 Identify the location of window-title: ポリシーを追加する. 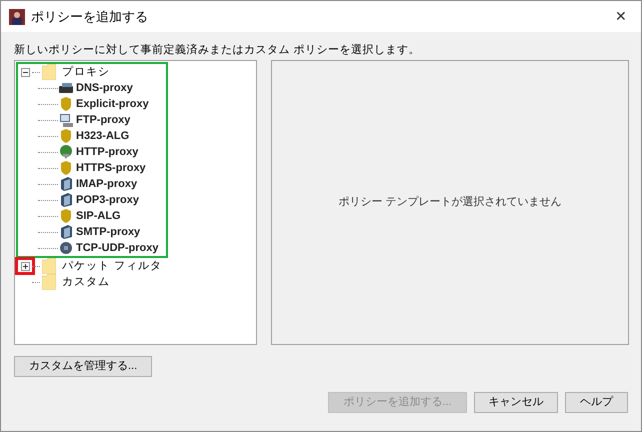
(89, 17).